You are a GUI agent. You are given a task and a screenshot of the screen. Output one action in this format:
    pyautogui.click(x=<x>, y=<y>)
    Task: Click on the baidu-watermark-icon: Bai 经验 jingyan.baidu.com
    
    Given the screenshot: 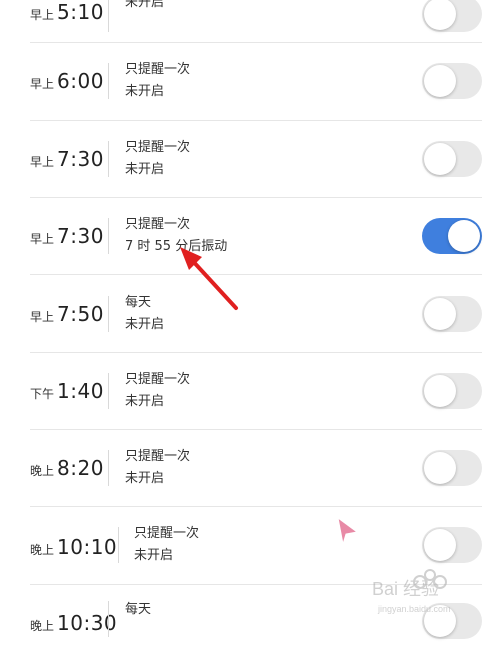 What is the action you would take?
    pyautogui.click(x=411, y=591)
    